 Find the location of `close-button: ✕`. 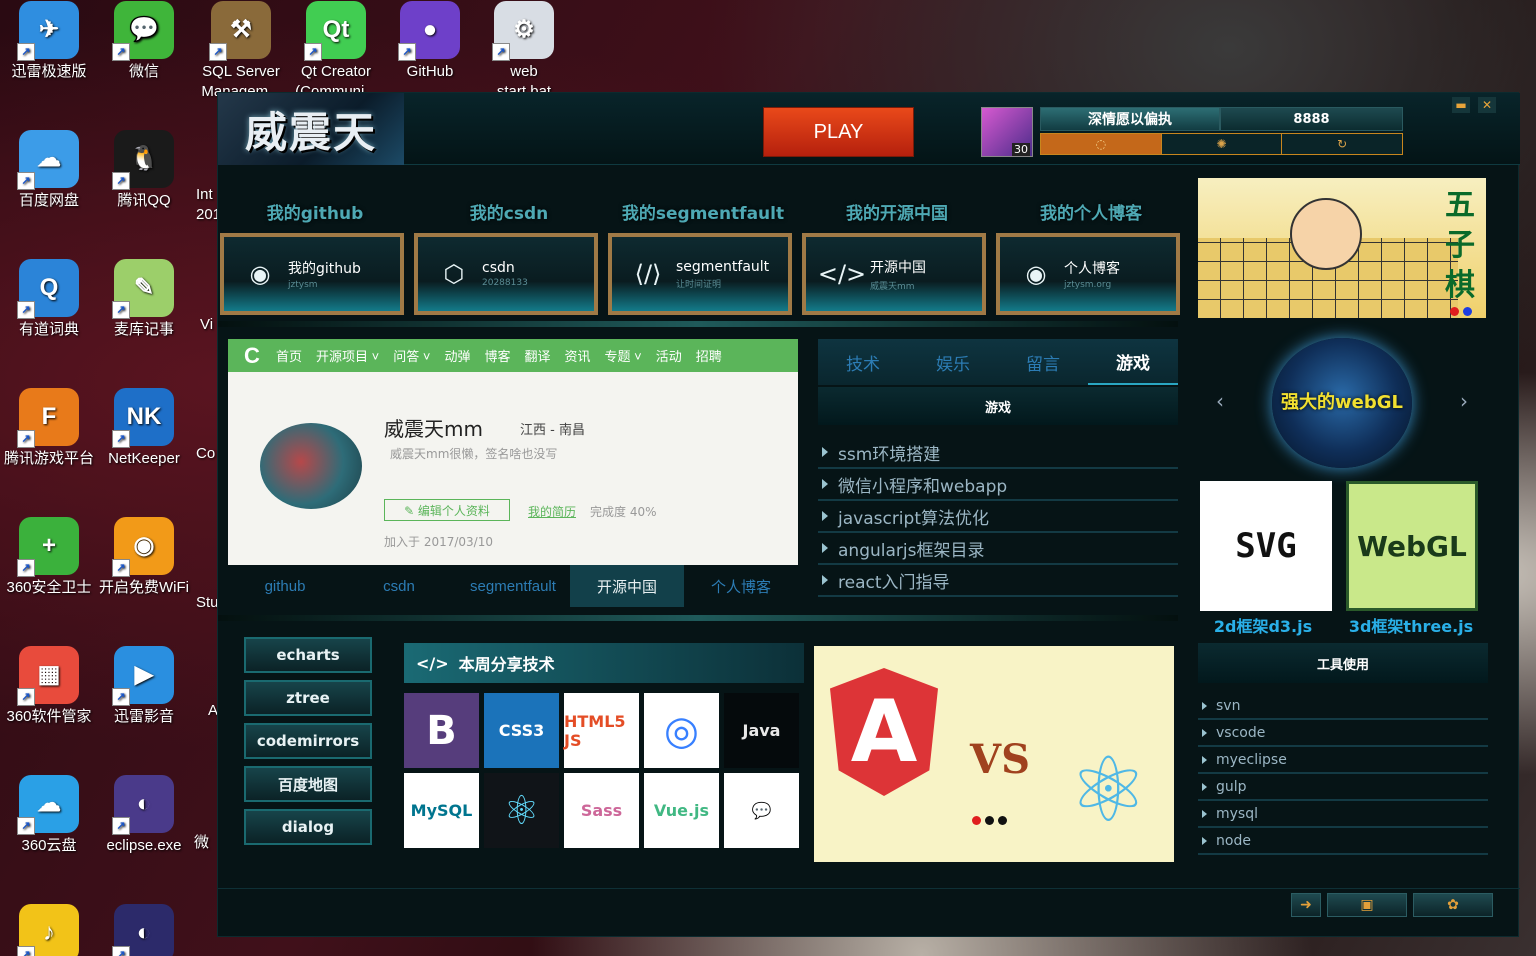

close-button: ✕ is located at coordinates (1487, 105).